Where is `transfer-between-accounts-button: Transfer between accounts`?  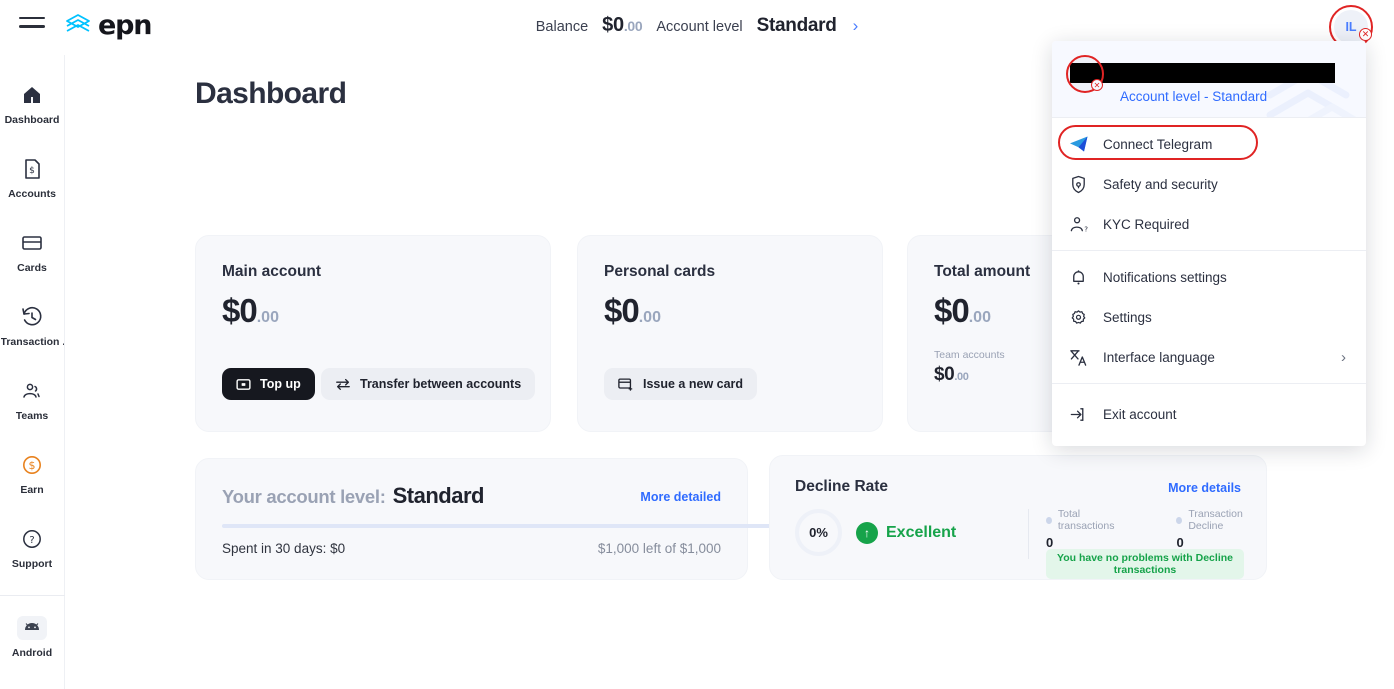 transfer-between-accounts-button: Transfer between accounts is located at coordinates (428, 384).